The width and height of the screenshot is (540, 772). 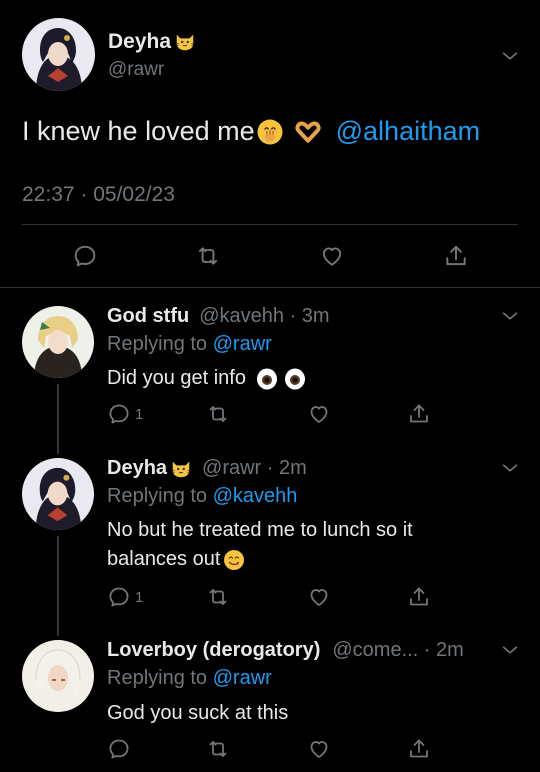 I want to click on face-hand-emoji-icon, so click(x=270, y=132).